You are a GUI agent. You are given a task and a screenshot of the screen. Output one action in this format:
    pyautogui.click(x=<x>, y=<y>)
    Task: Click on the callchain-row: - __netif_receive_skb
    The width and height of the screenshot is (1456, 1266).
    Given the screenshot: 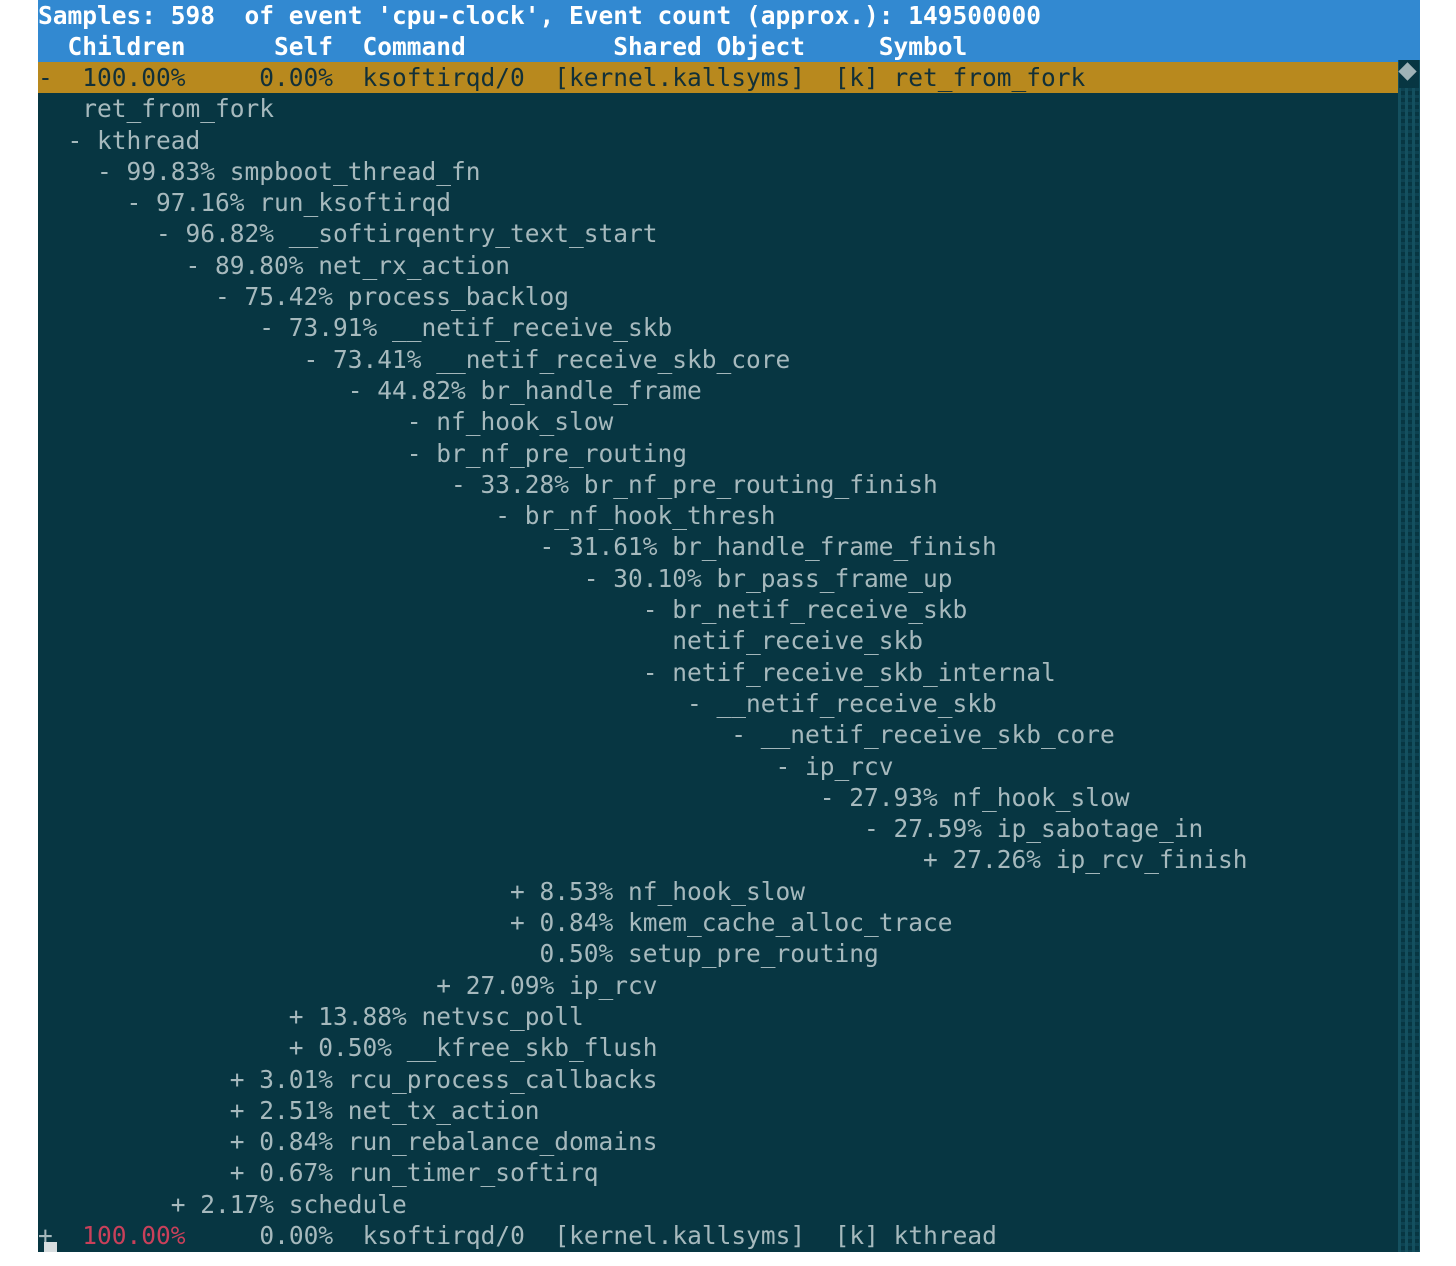 What is the action you would take?
    pyautogui.click(x=729, y=703)
    